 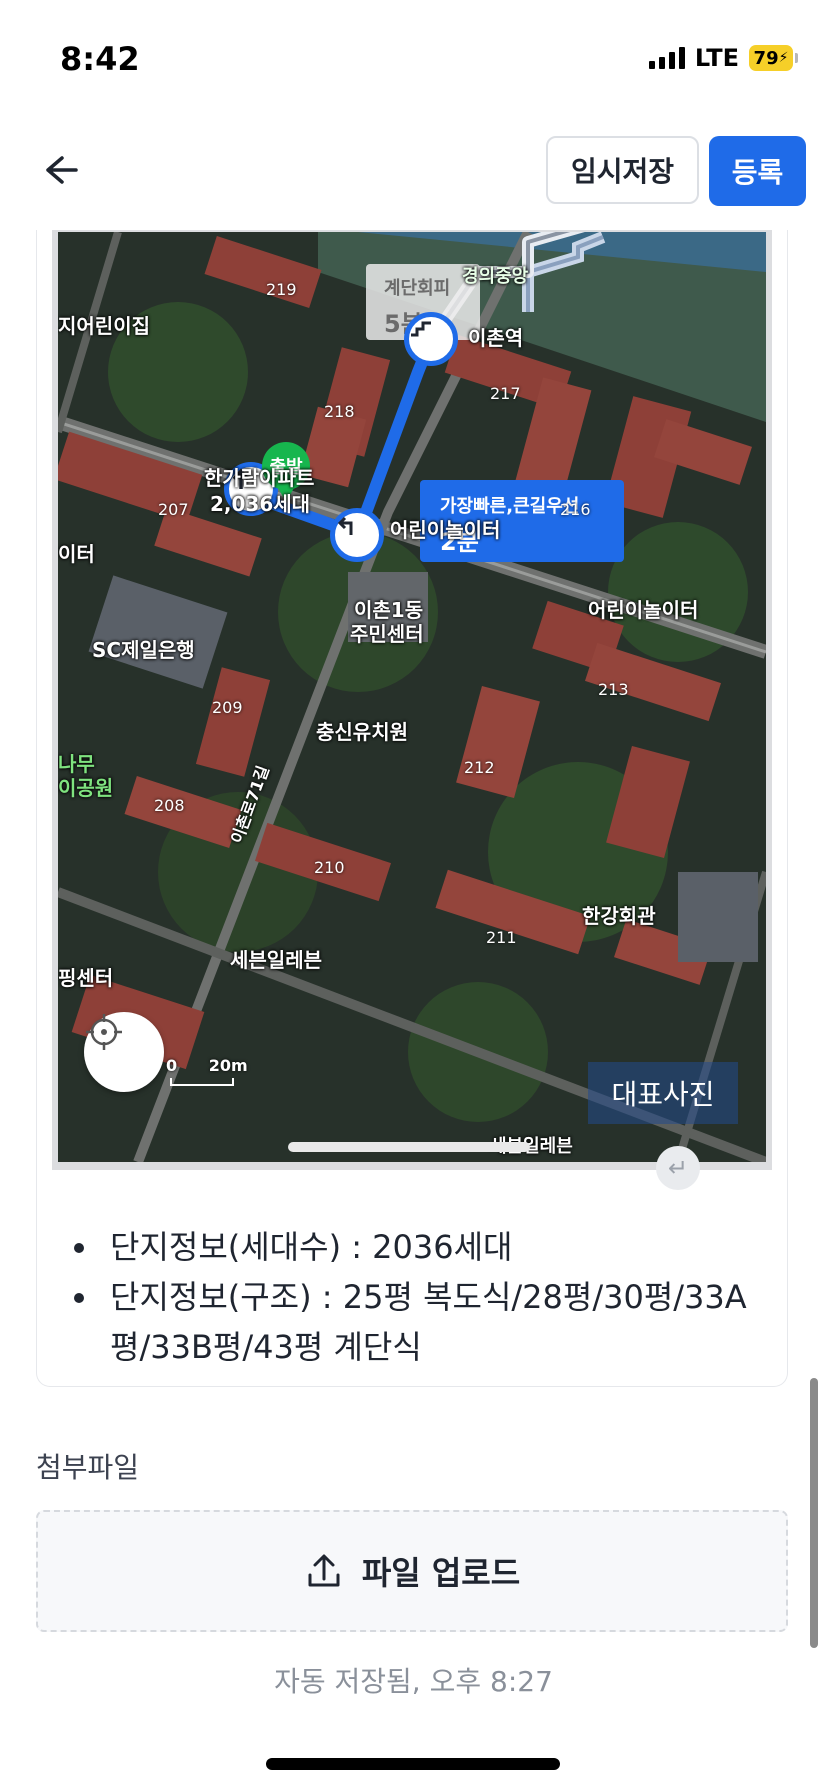 I want to click on map-scale: 0 20m, so click(x=207, y=1071).